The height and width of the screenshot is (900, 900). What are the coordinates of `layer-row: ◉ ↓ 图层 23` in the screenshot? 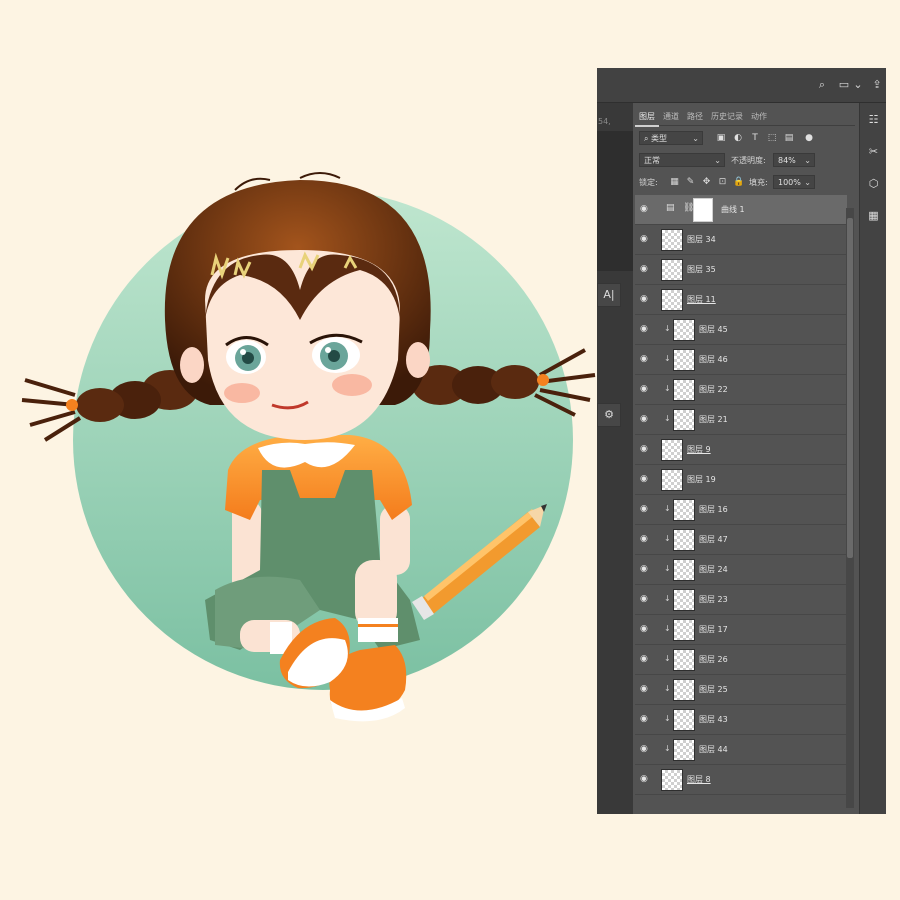 It's located at (741, 600).